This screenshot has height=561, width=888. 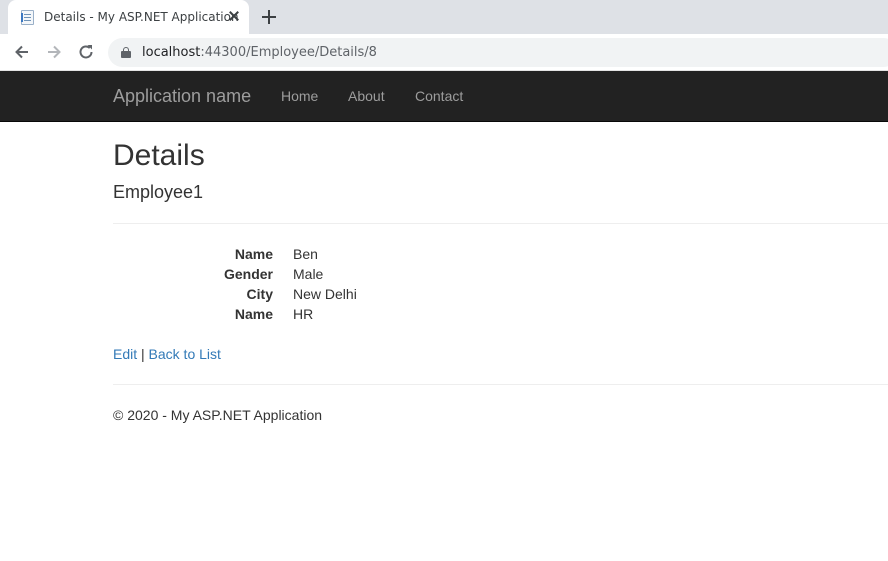 I want to click on detail-row: Name Ben, so click(x=313, y=254).